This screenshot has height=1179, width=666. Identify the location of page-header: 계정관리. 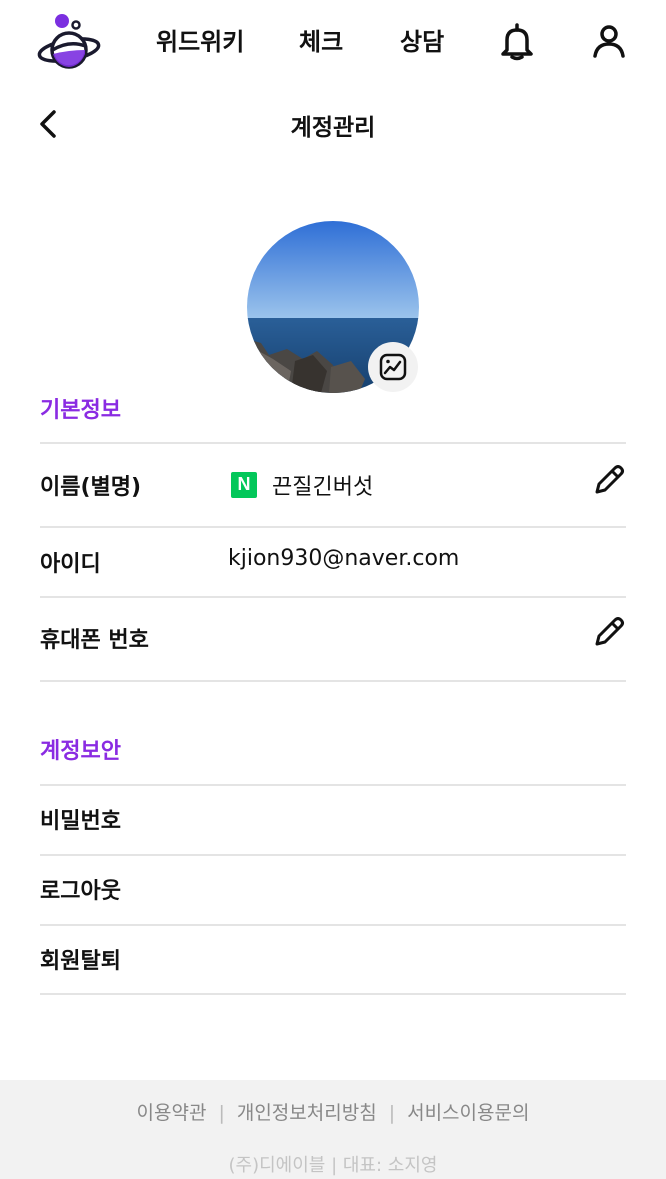
(333, 124).